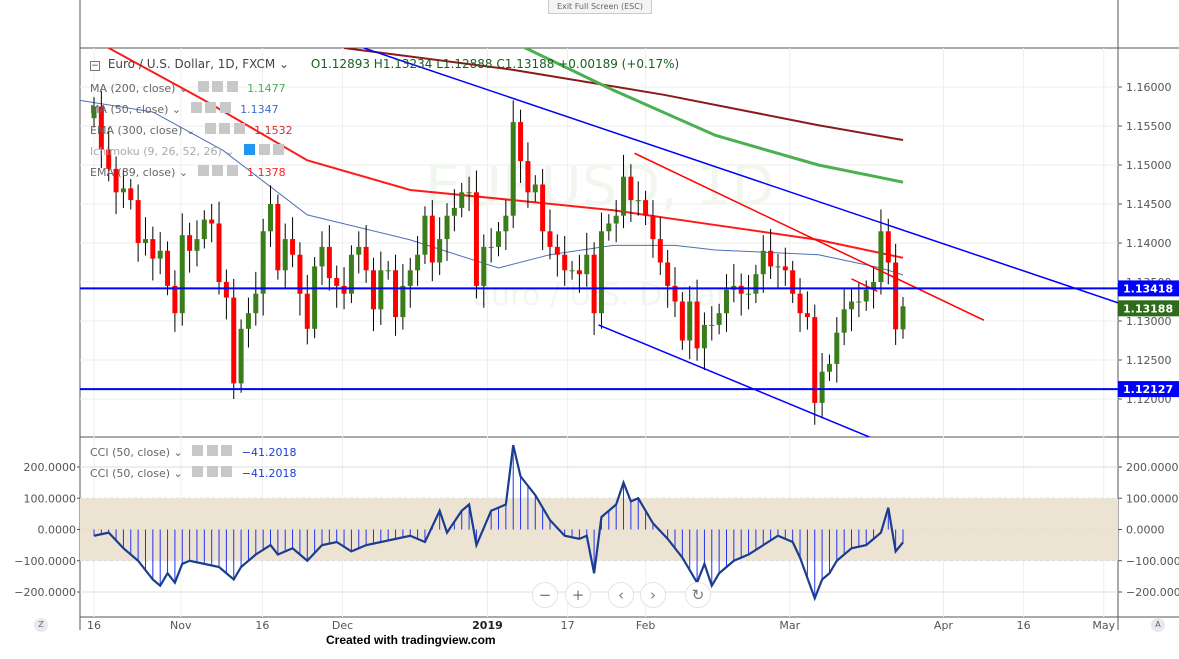 The image size is (1179, 659). What do you see at coordinates (95, 66) in the screenshot?
I see `collapse-icon: −` at bounding box center [95, 66].